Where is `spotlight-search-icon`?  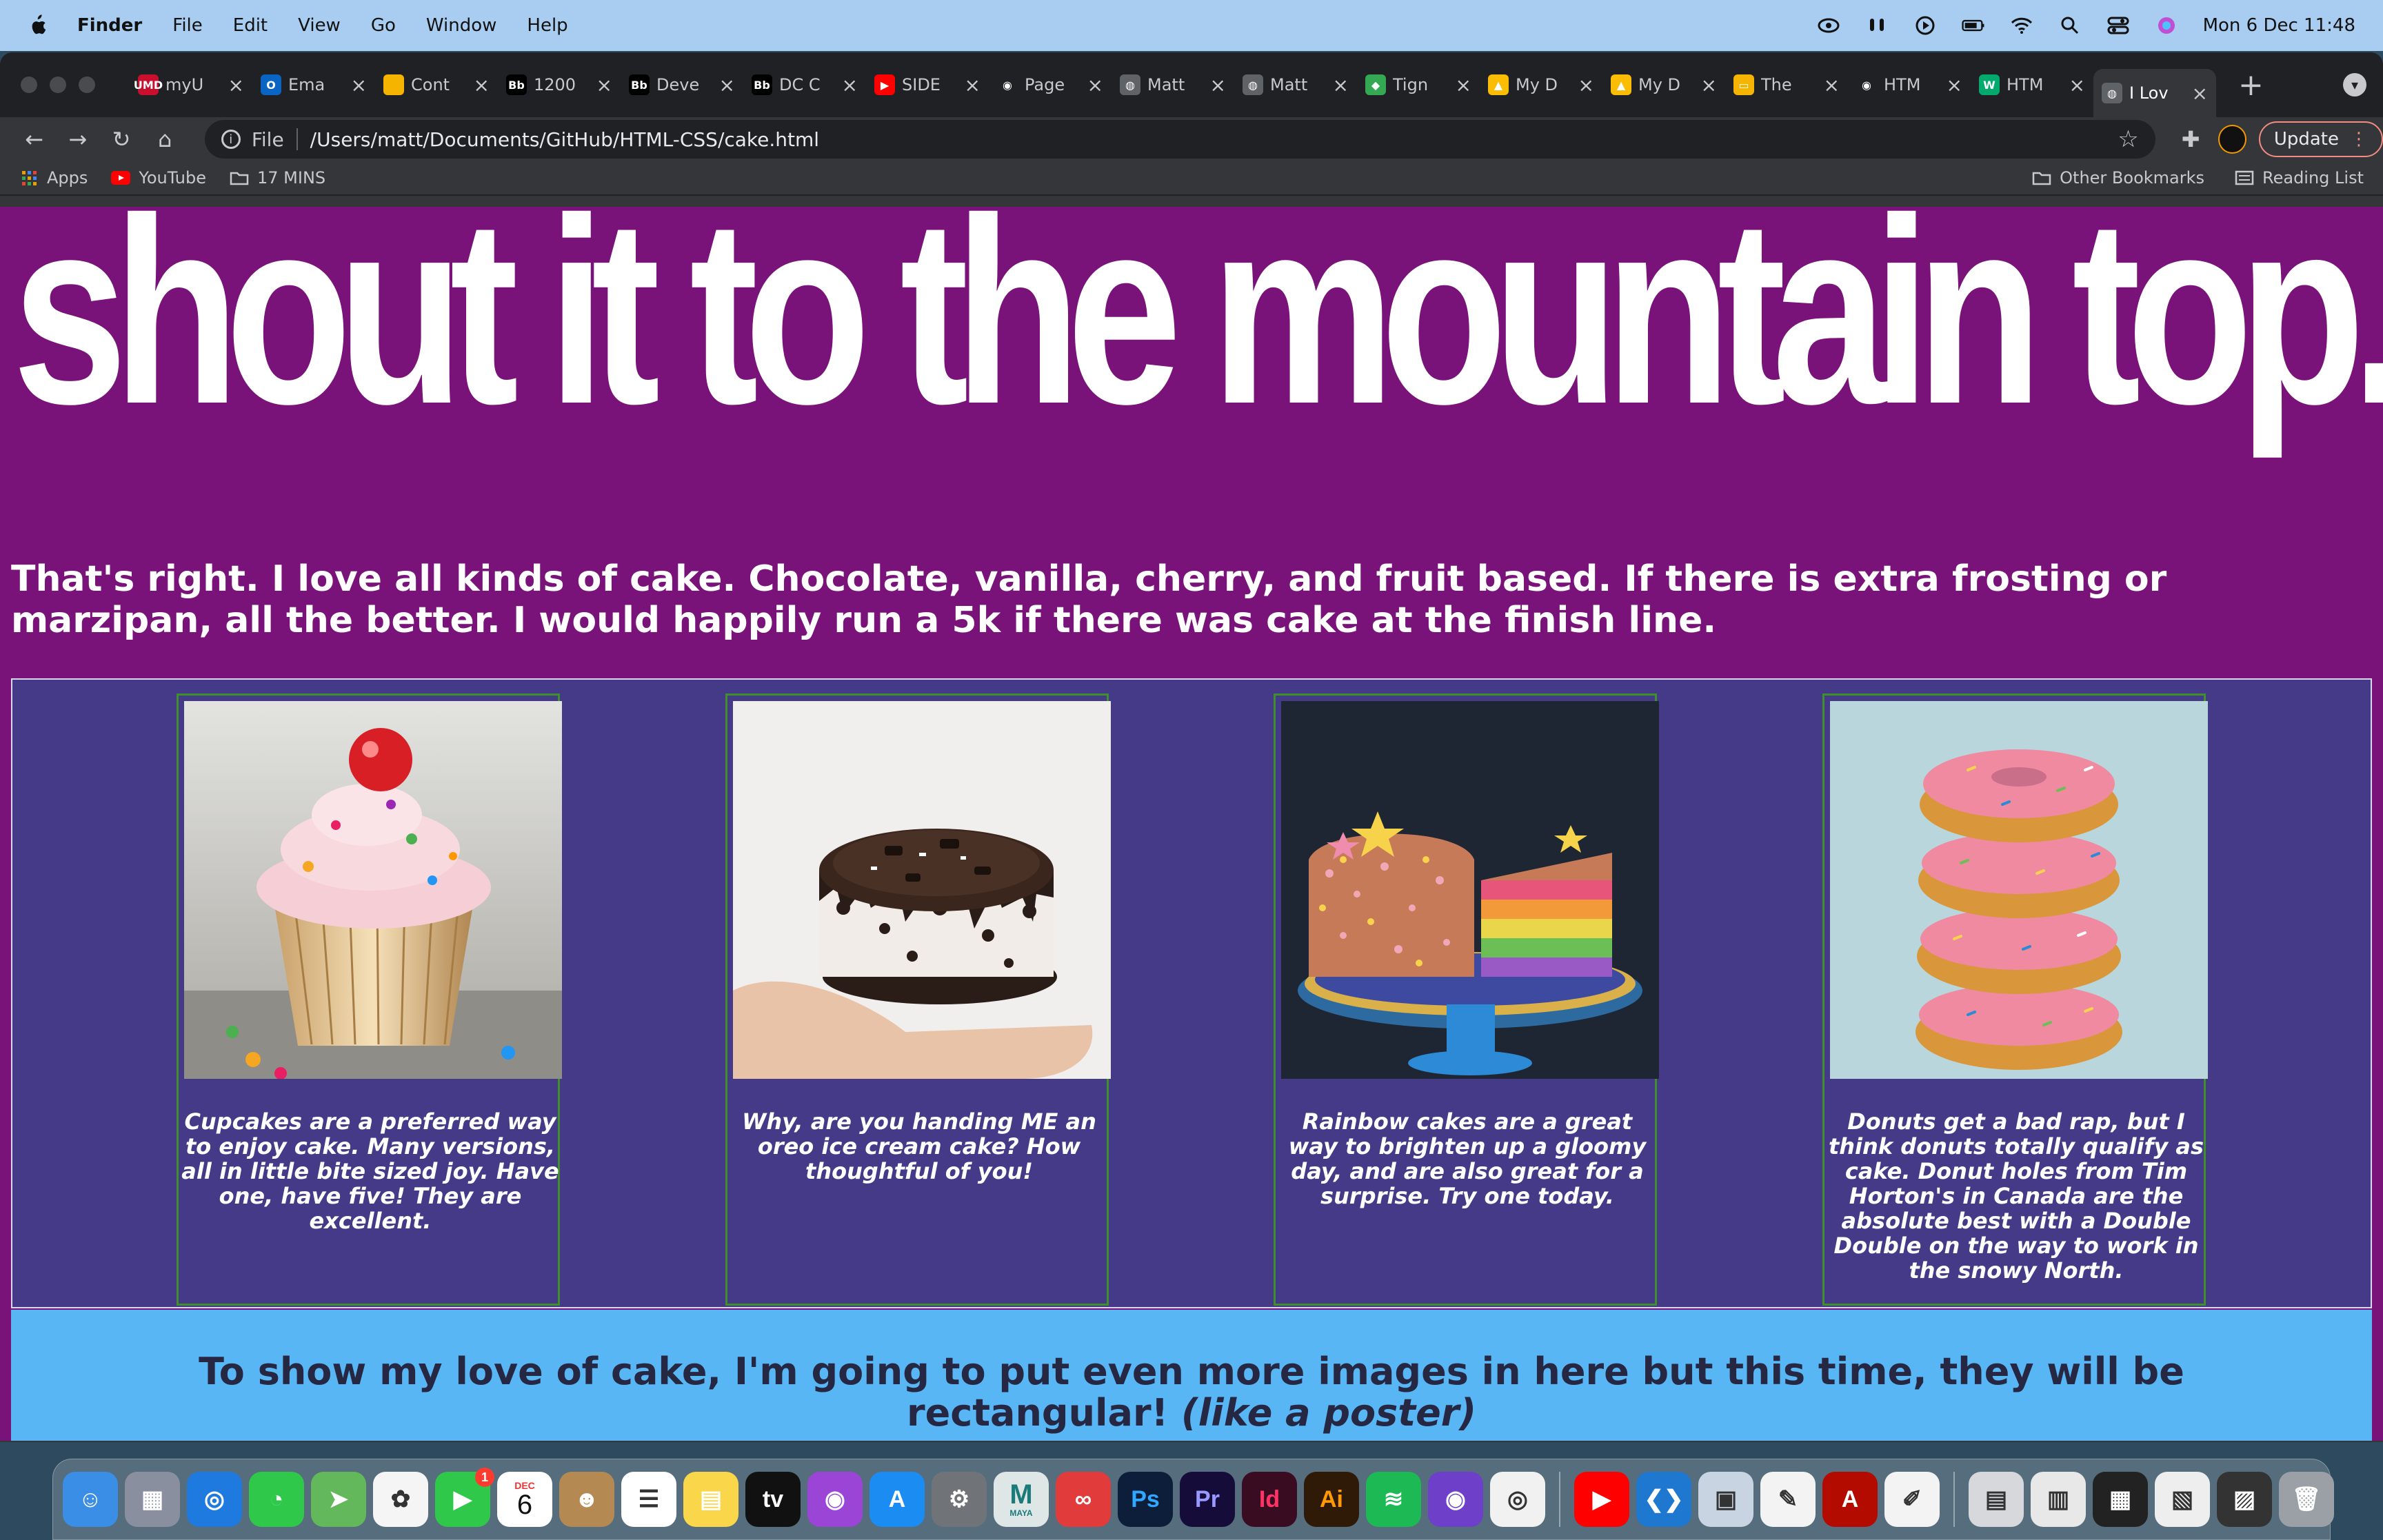 spotlight-search-icon is located at coordinates (2070, 26).